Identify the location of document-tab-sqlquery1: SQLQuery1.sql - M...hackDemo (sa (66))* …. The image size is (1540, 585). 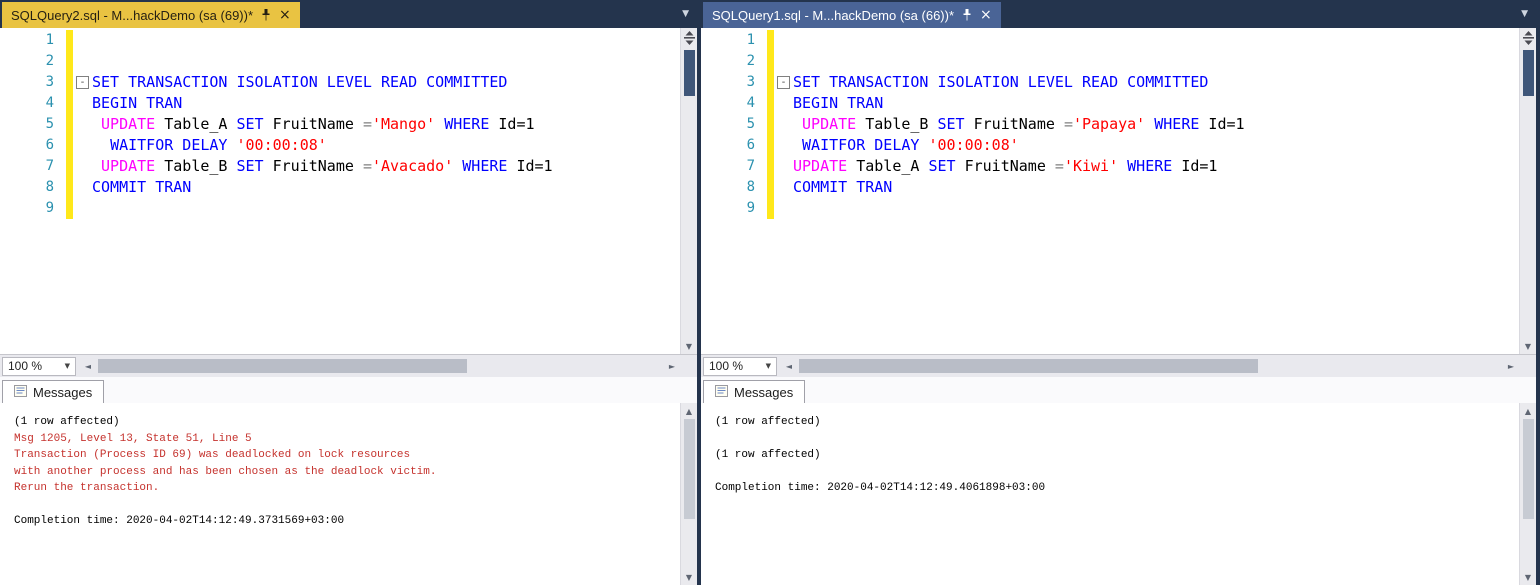
(852, 15).